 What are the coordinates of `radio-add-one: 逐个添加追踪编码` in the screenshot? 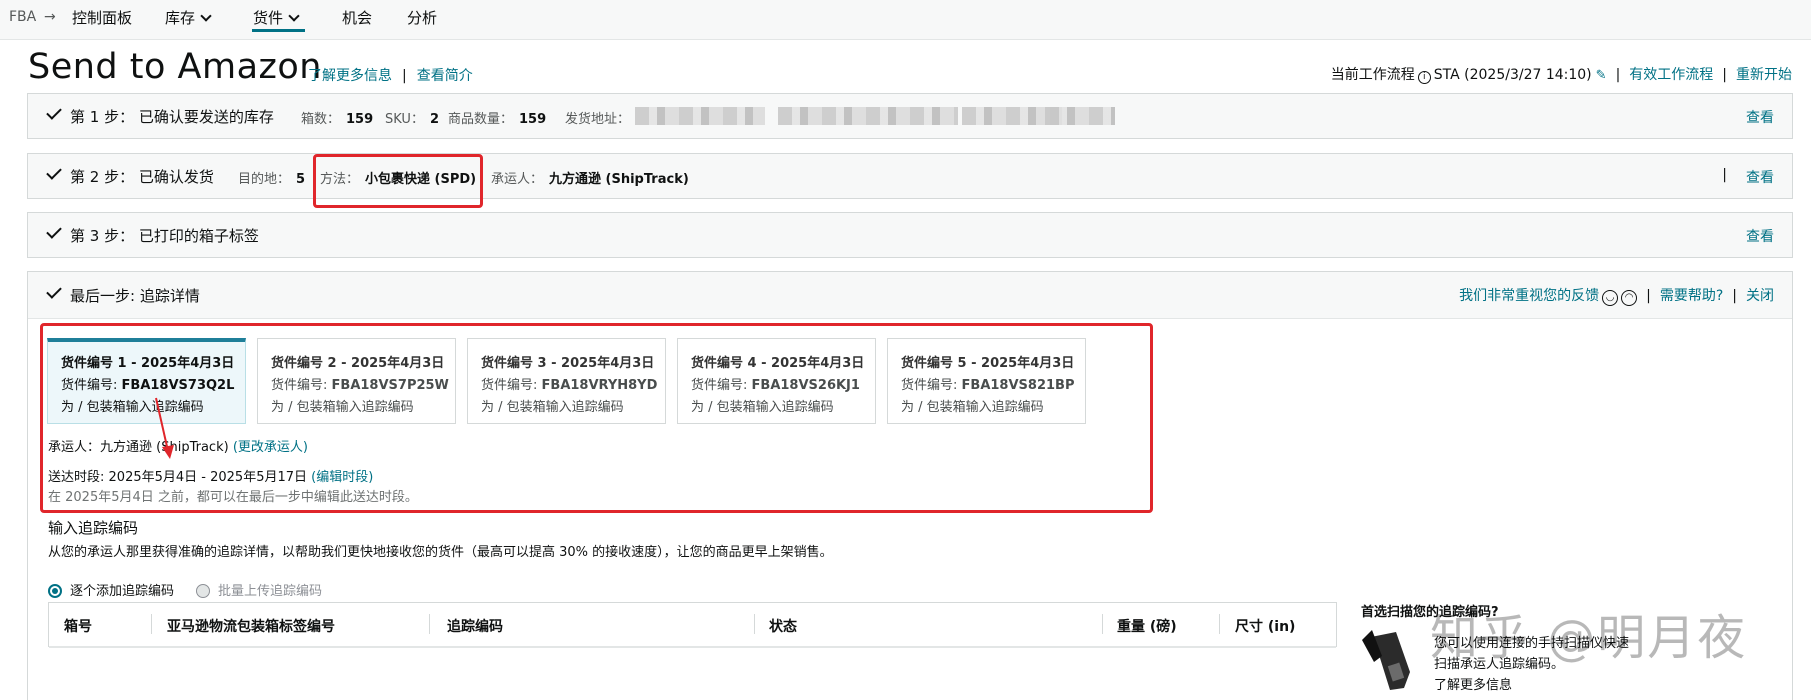 It's located at (111, 589).